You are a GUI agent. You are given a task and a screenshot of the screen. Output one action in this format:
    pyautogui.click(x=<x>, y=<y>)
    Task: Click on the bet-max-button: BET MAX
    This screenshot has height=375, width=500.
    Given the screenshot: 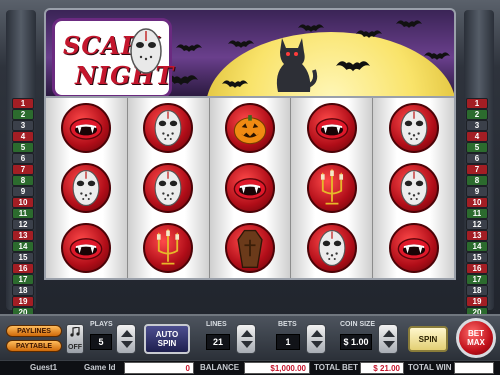 What is the action you would take?
    pyautogui.click(x=476, y=338)
    